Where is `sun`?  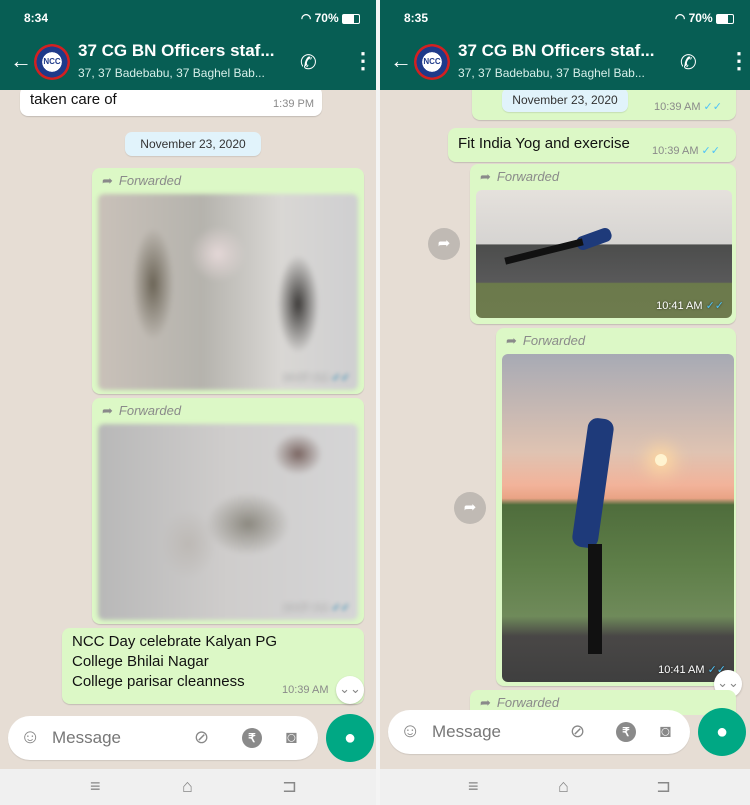
sun is located at coordinates (661, 460).